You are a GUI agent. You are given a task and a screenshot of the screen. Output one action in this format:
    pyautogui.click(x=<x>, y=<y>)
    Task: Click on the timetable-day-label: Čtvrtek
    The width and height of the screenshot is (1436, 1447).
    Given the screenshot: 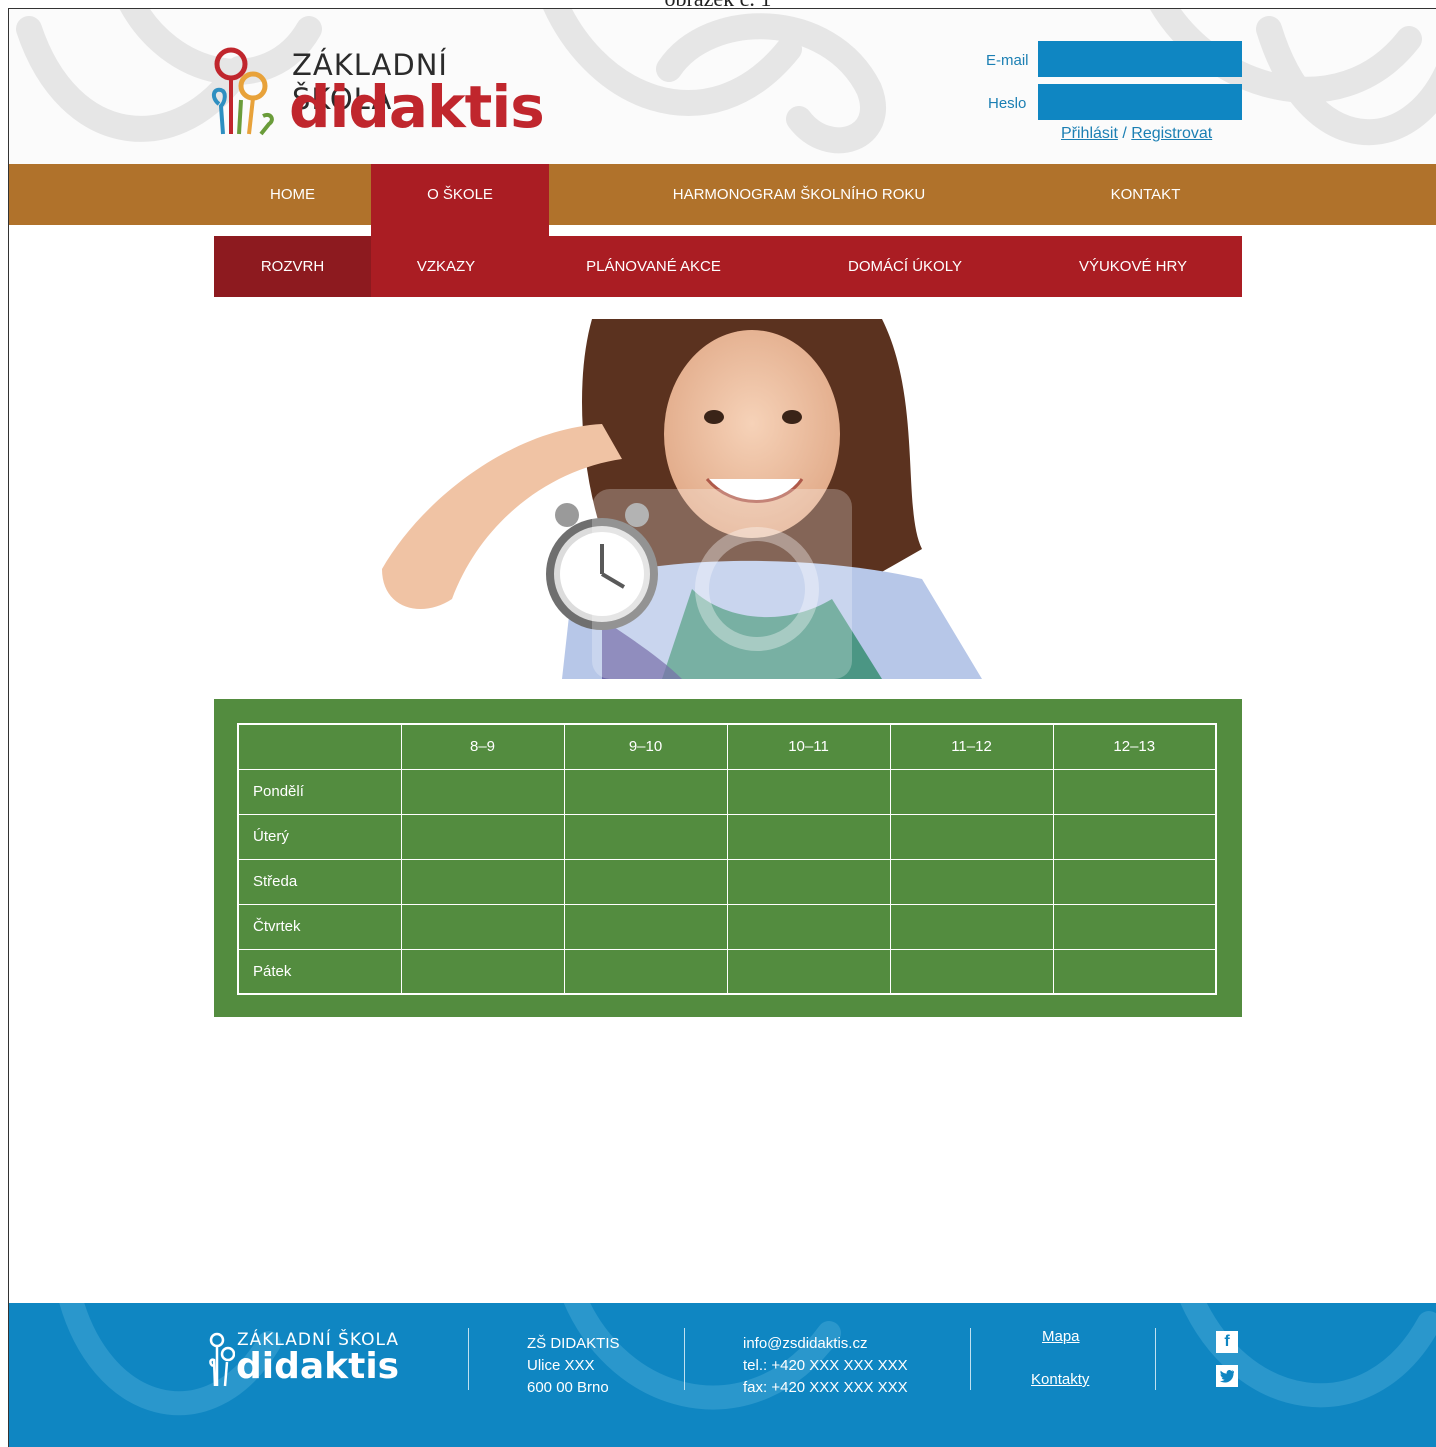 What is the action you would take?
    pyautogui.click(x=319, y=926)
    